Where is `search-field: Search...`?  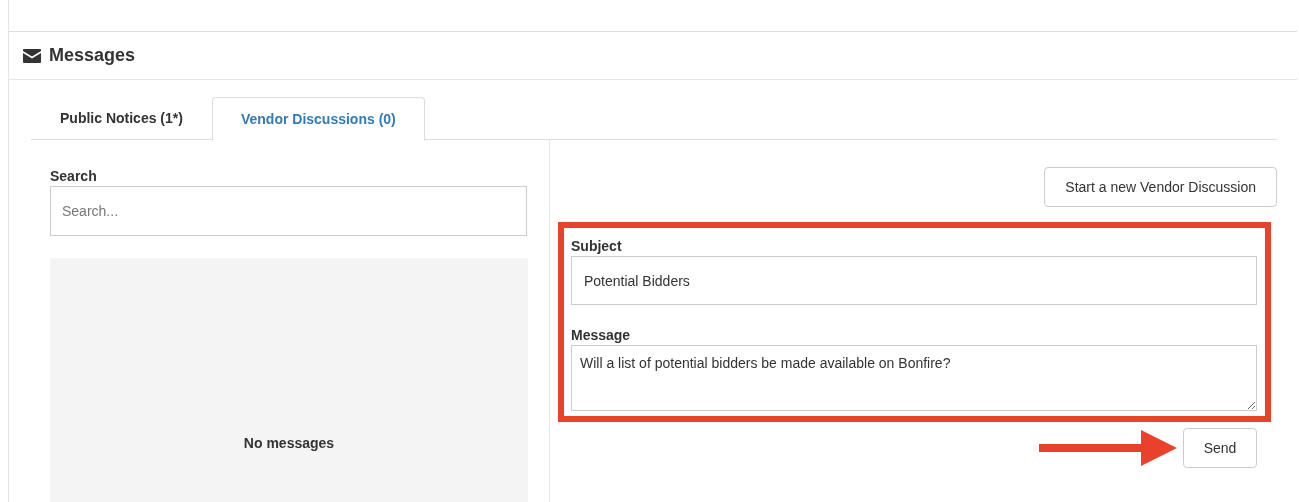 search-field: Search... is located at coordinates (288, 211).